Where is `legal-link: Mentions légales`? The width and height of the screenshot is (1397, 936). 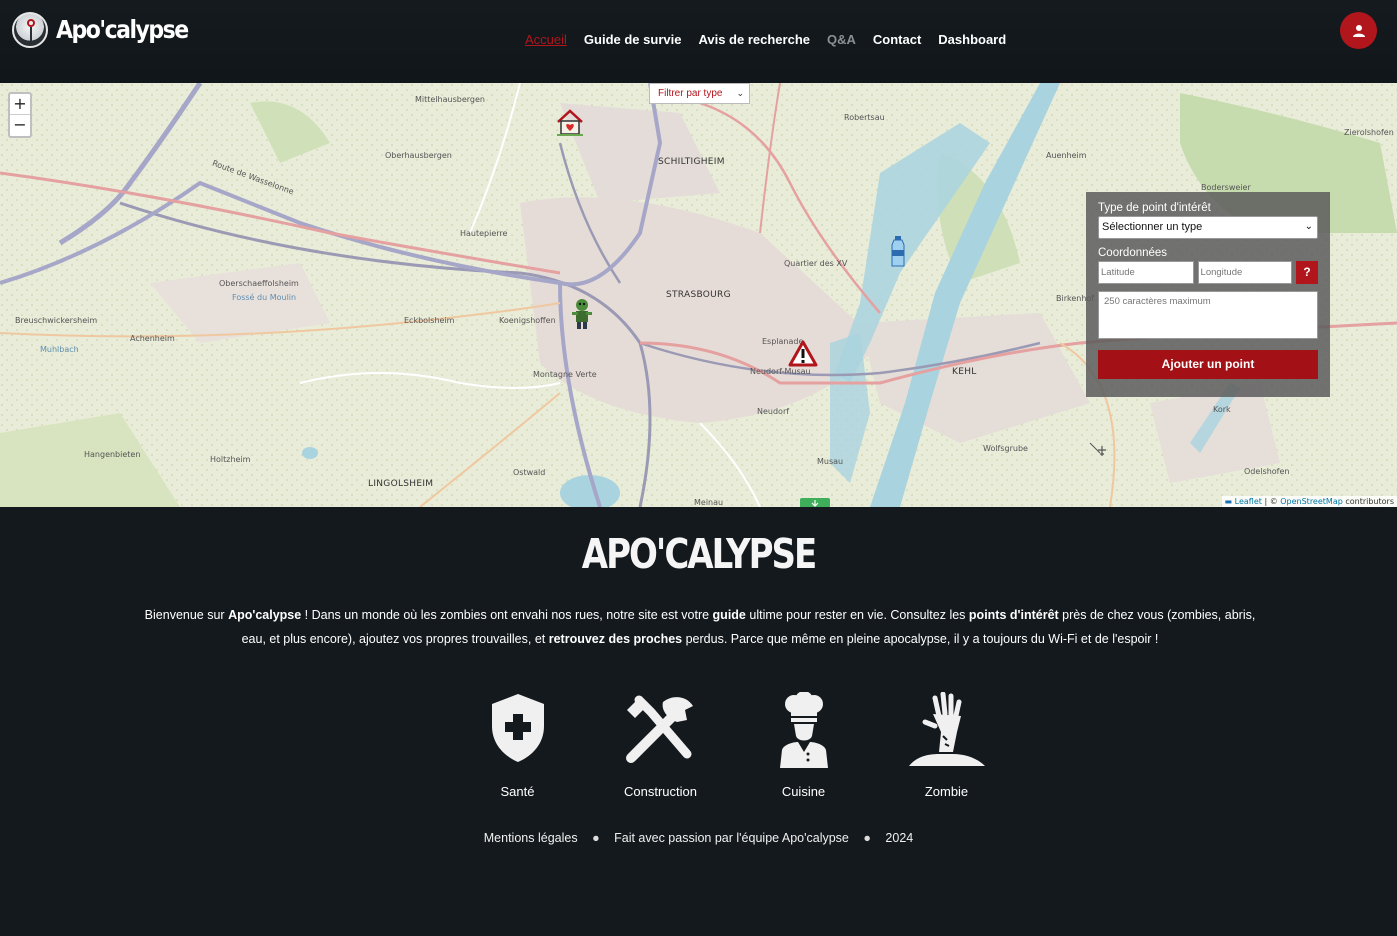 legal-link: Mentions légales is located at coordinates (531, 838).